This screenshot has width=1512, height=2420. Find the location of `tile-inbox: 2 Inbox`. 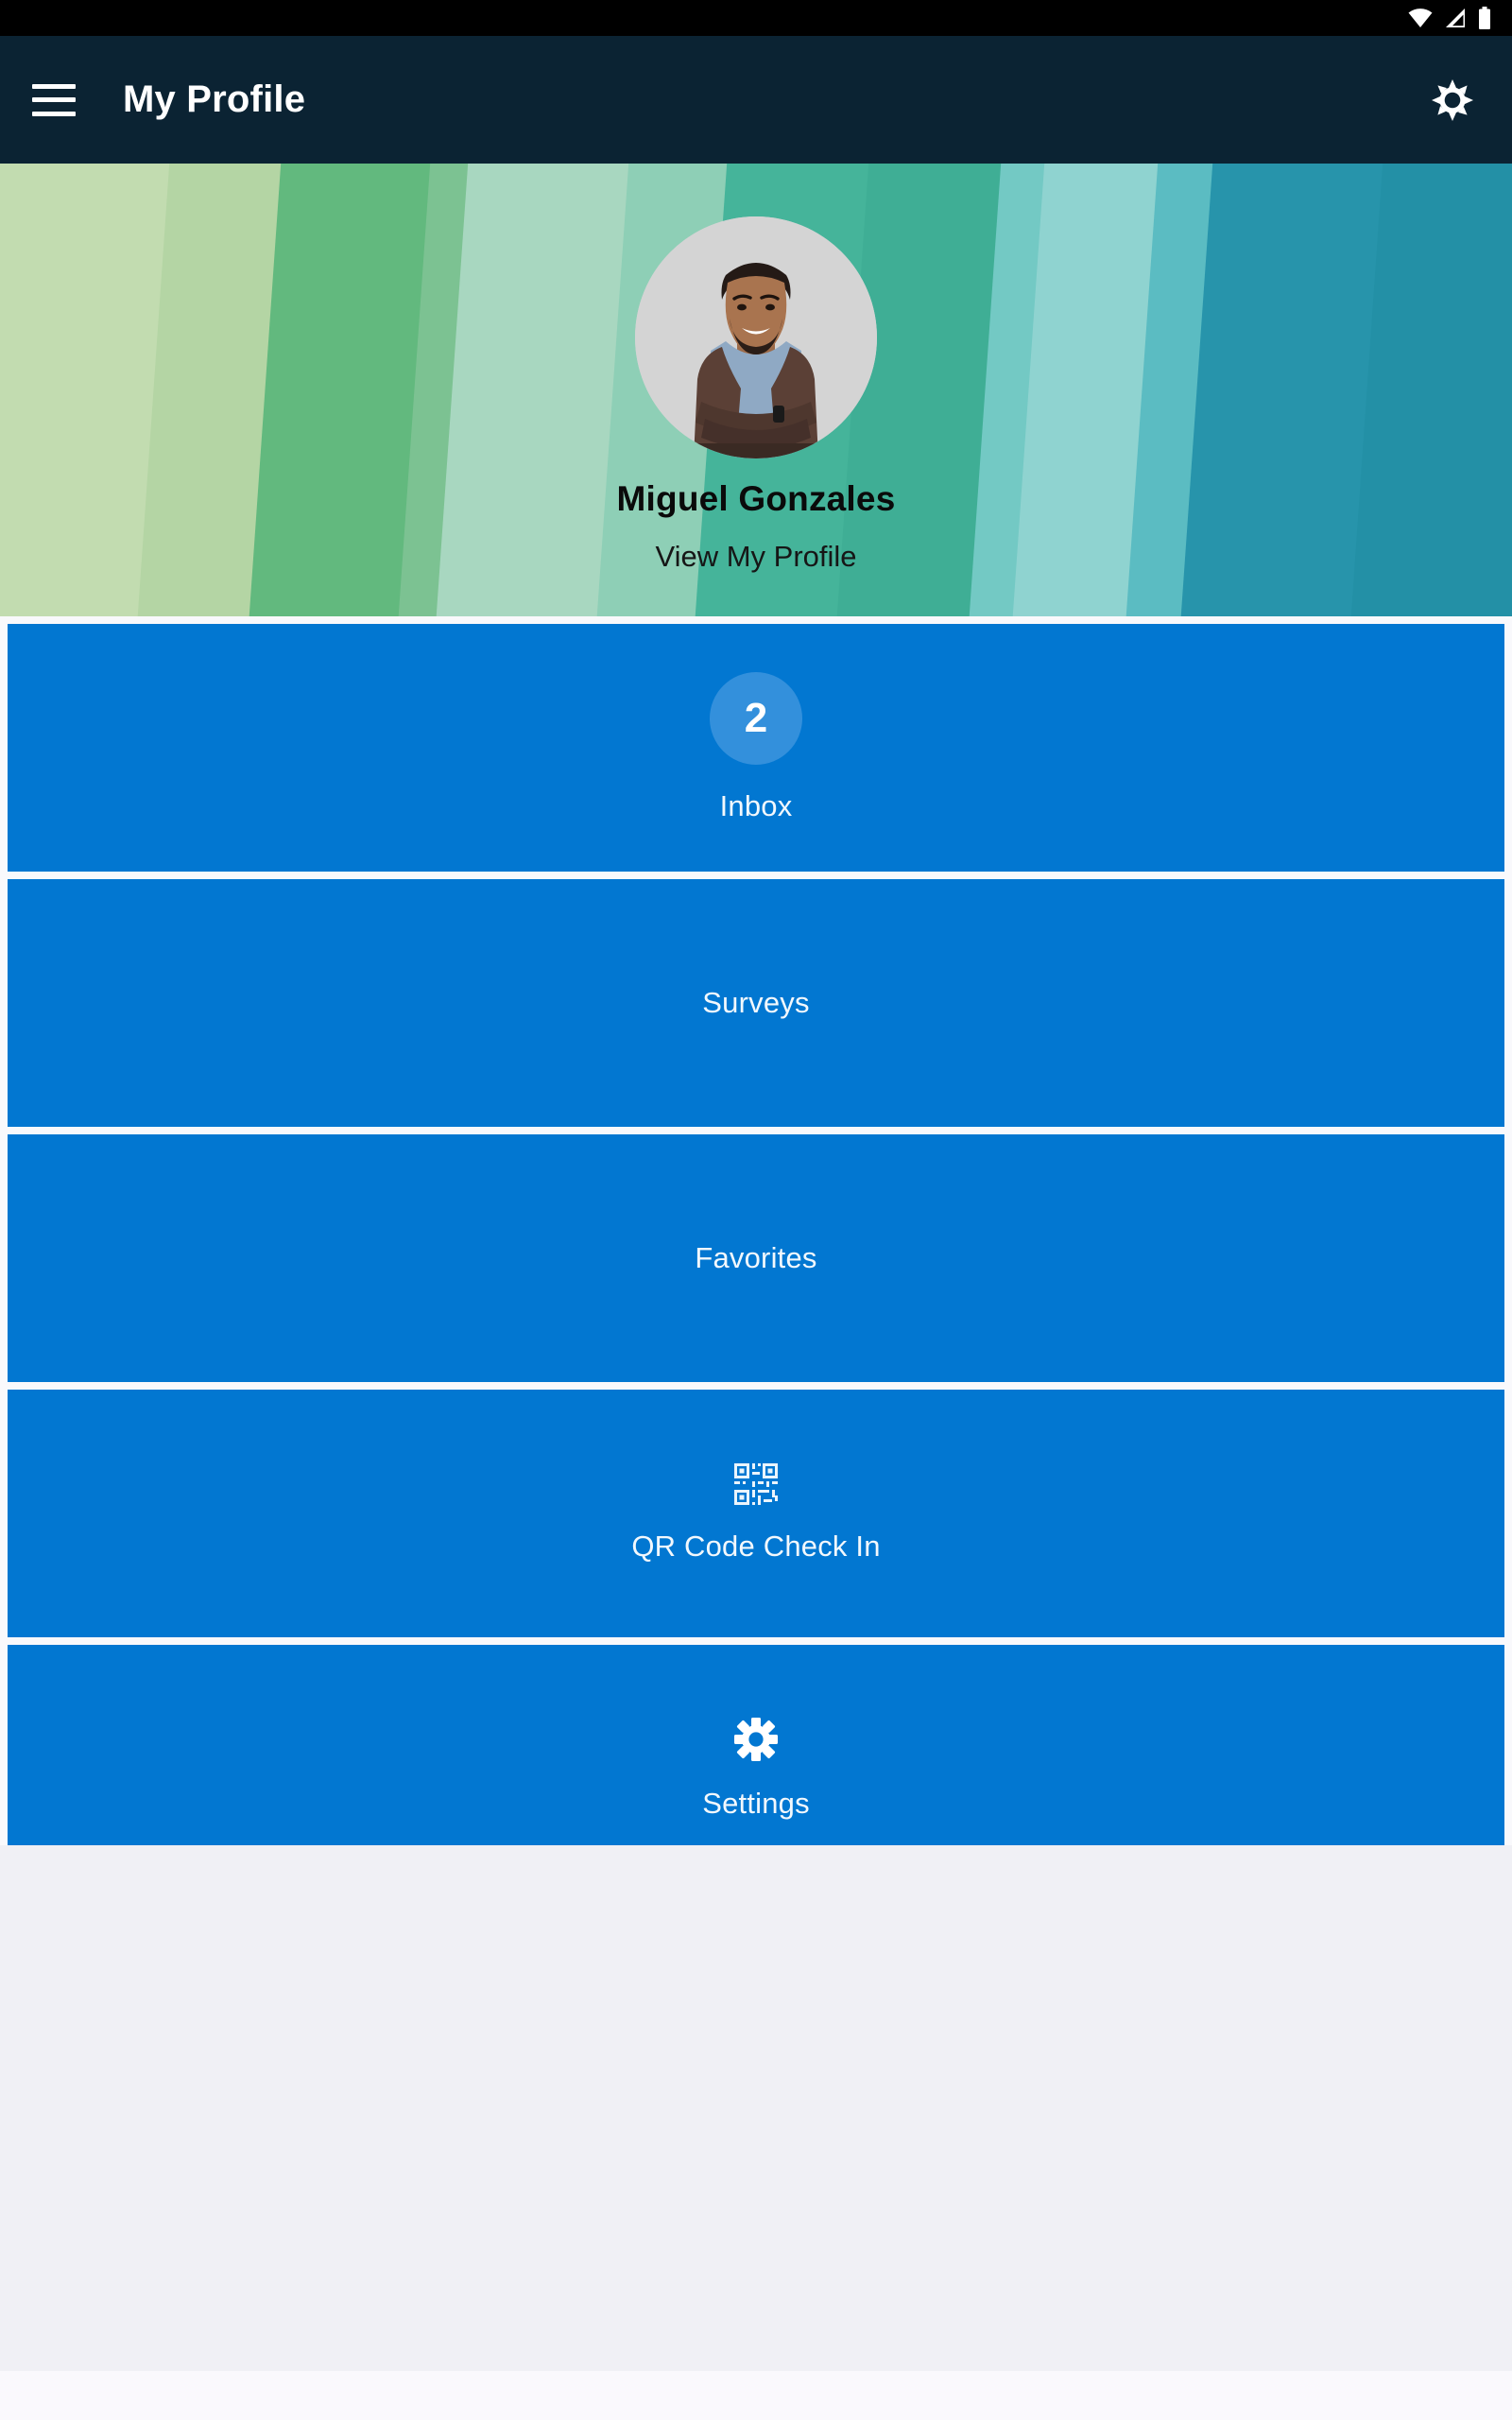

tile-inbox: 2 Inbox is located at coordinates (756, 748).